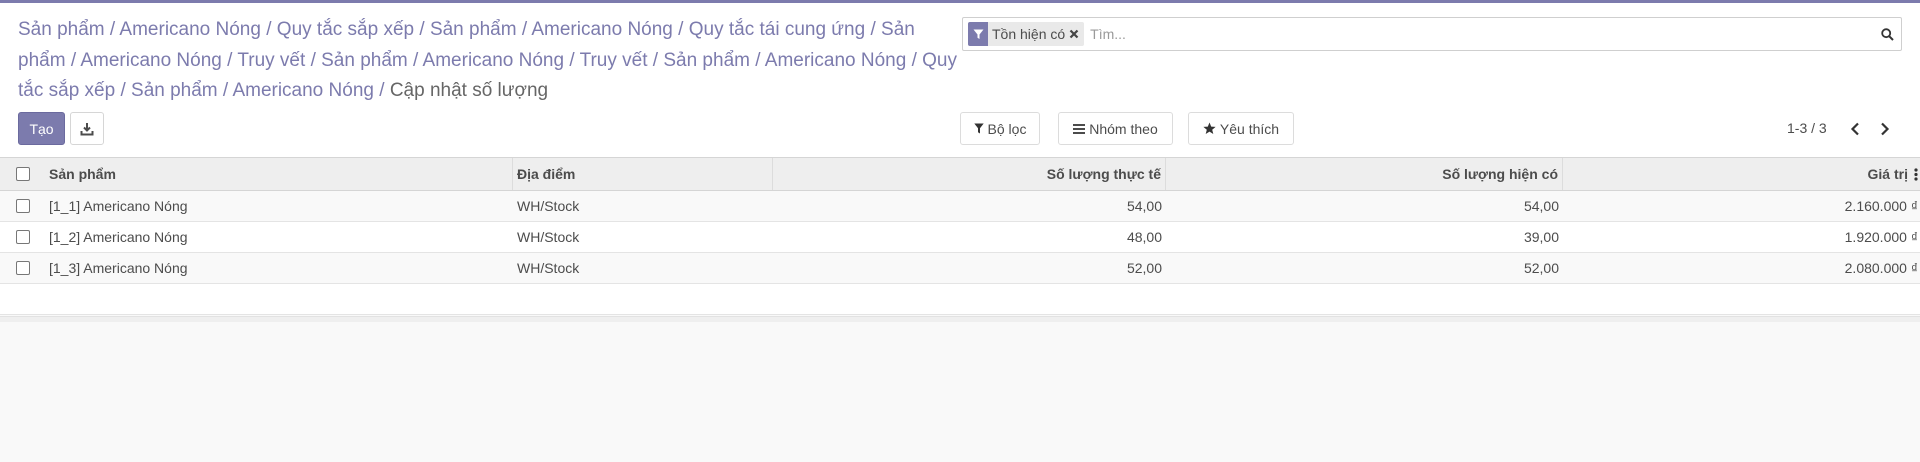  I want to click on group-by-label: Nhóm theo, so click(1123, 128).